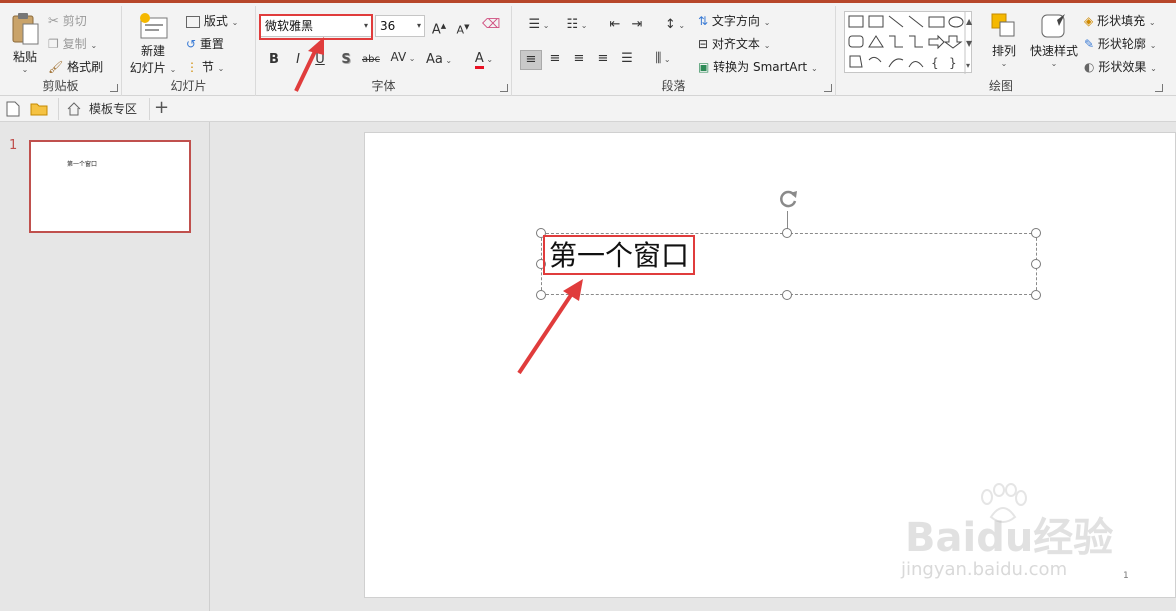  What do you see at coordinates (484, 59) in the screenshot?
I see `font-color-button: A ⌄` at bounding box center [484, 59].